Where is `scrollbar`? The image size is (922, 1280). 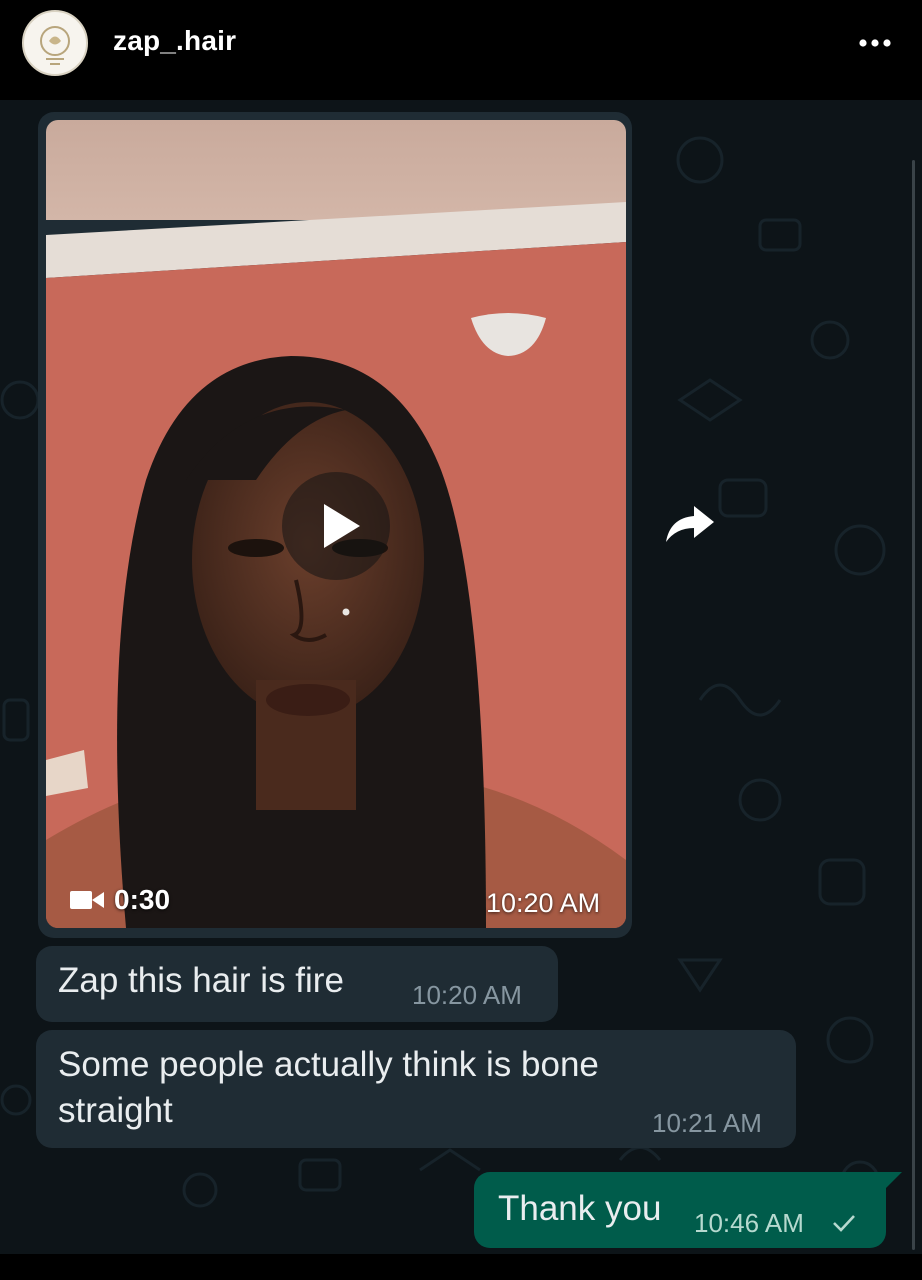 scrollbar is located at coordinates (913, 705).